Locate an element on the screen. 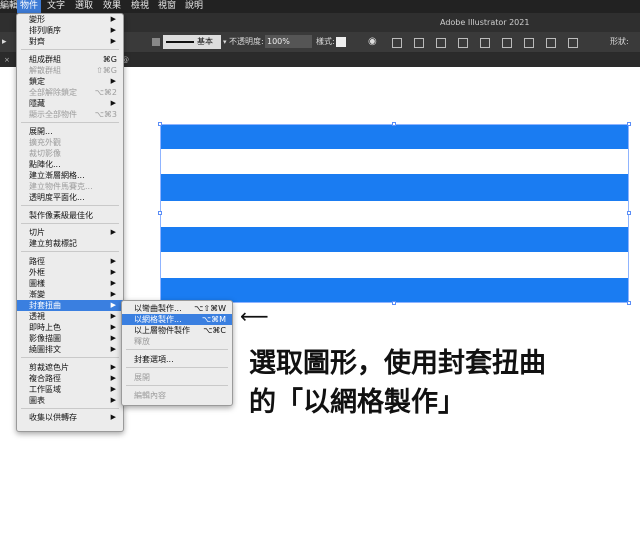 The image size is (640, 540). menu-window: 視窗 is located at coordinates (167, 6).